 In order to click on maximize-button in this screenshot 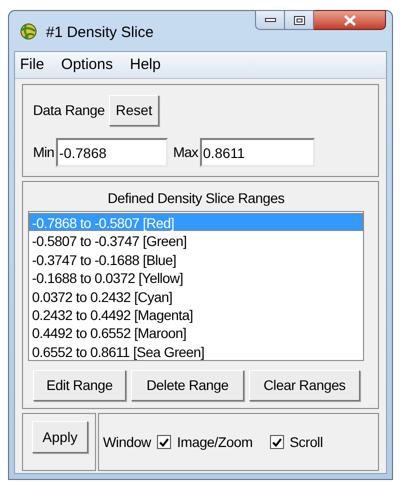, I will do `click(299, 20)`.